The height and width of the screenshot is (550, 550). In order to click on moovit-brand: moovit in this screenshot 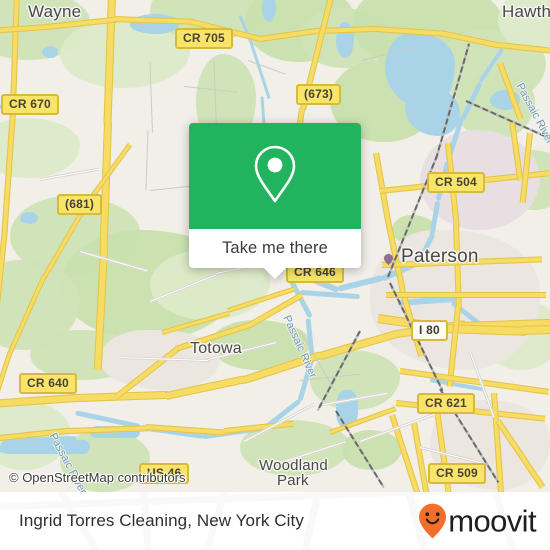, I will do `click(478, 521)`.